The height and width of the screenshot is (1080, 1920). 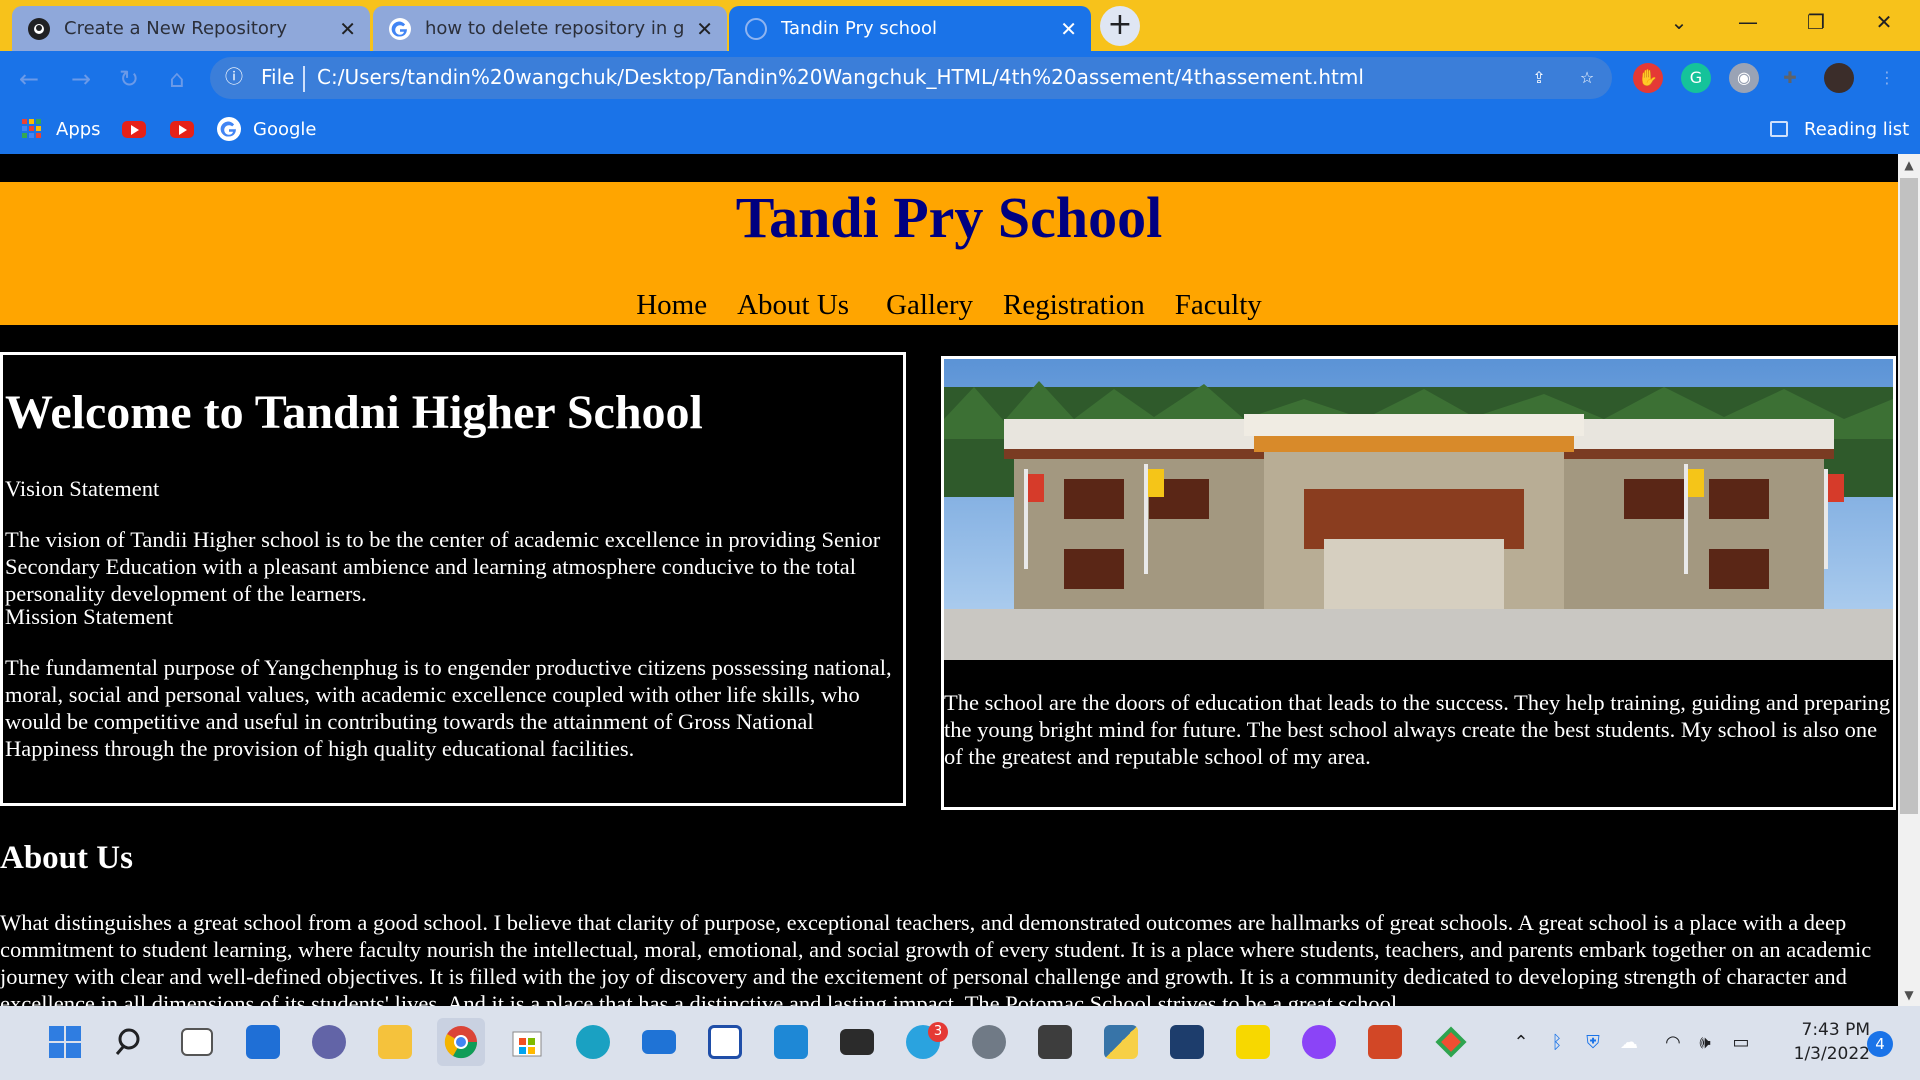 I want to click on home-icon: ⌂, so click(x=177, y=79).